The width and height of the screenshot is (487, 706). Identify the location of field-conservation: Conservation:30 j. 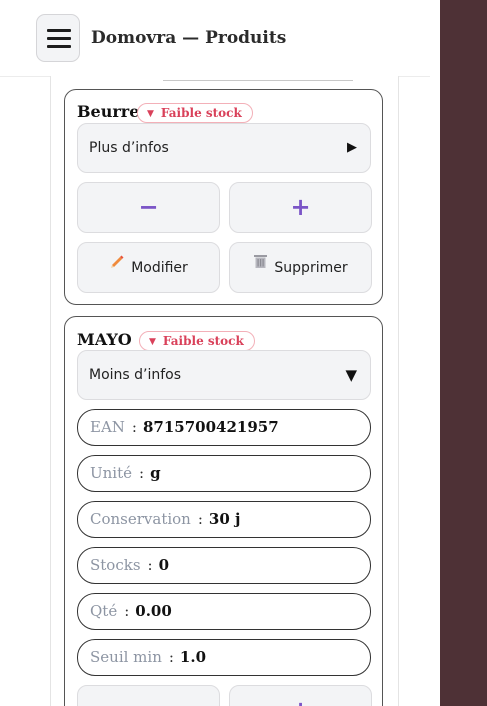
(224, 519).